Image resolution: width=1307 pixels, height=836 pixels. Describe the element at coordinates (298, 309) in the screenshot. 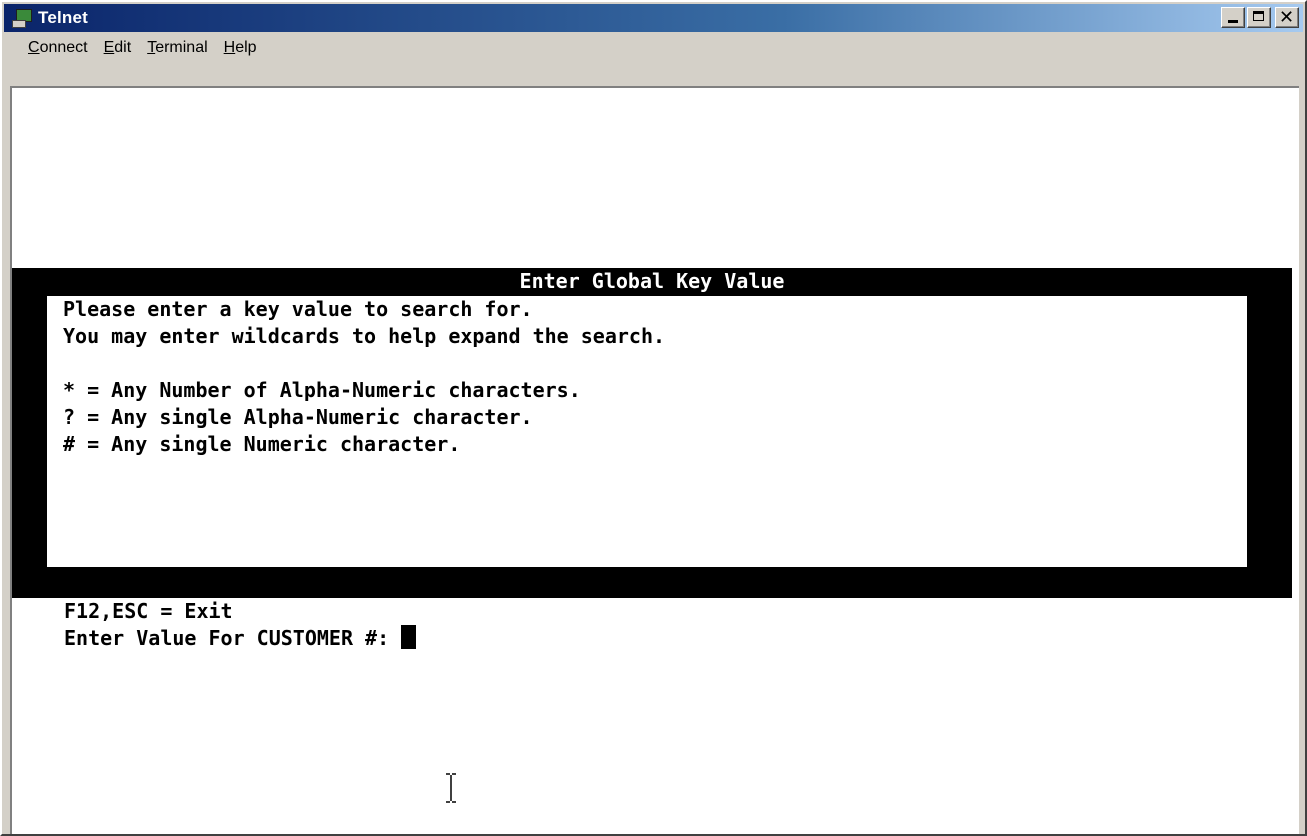

I see `dialog-line: Please enter a key value to search for.` at that location.